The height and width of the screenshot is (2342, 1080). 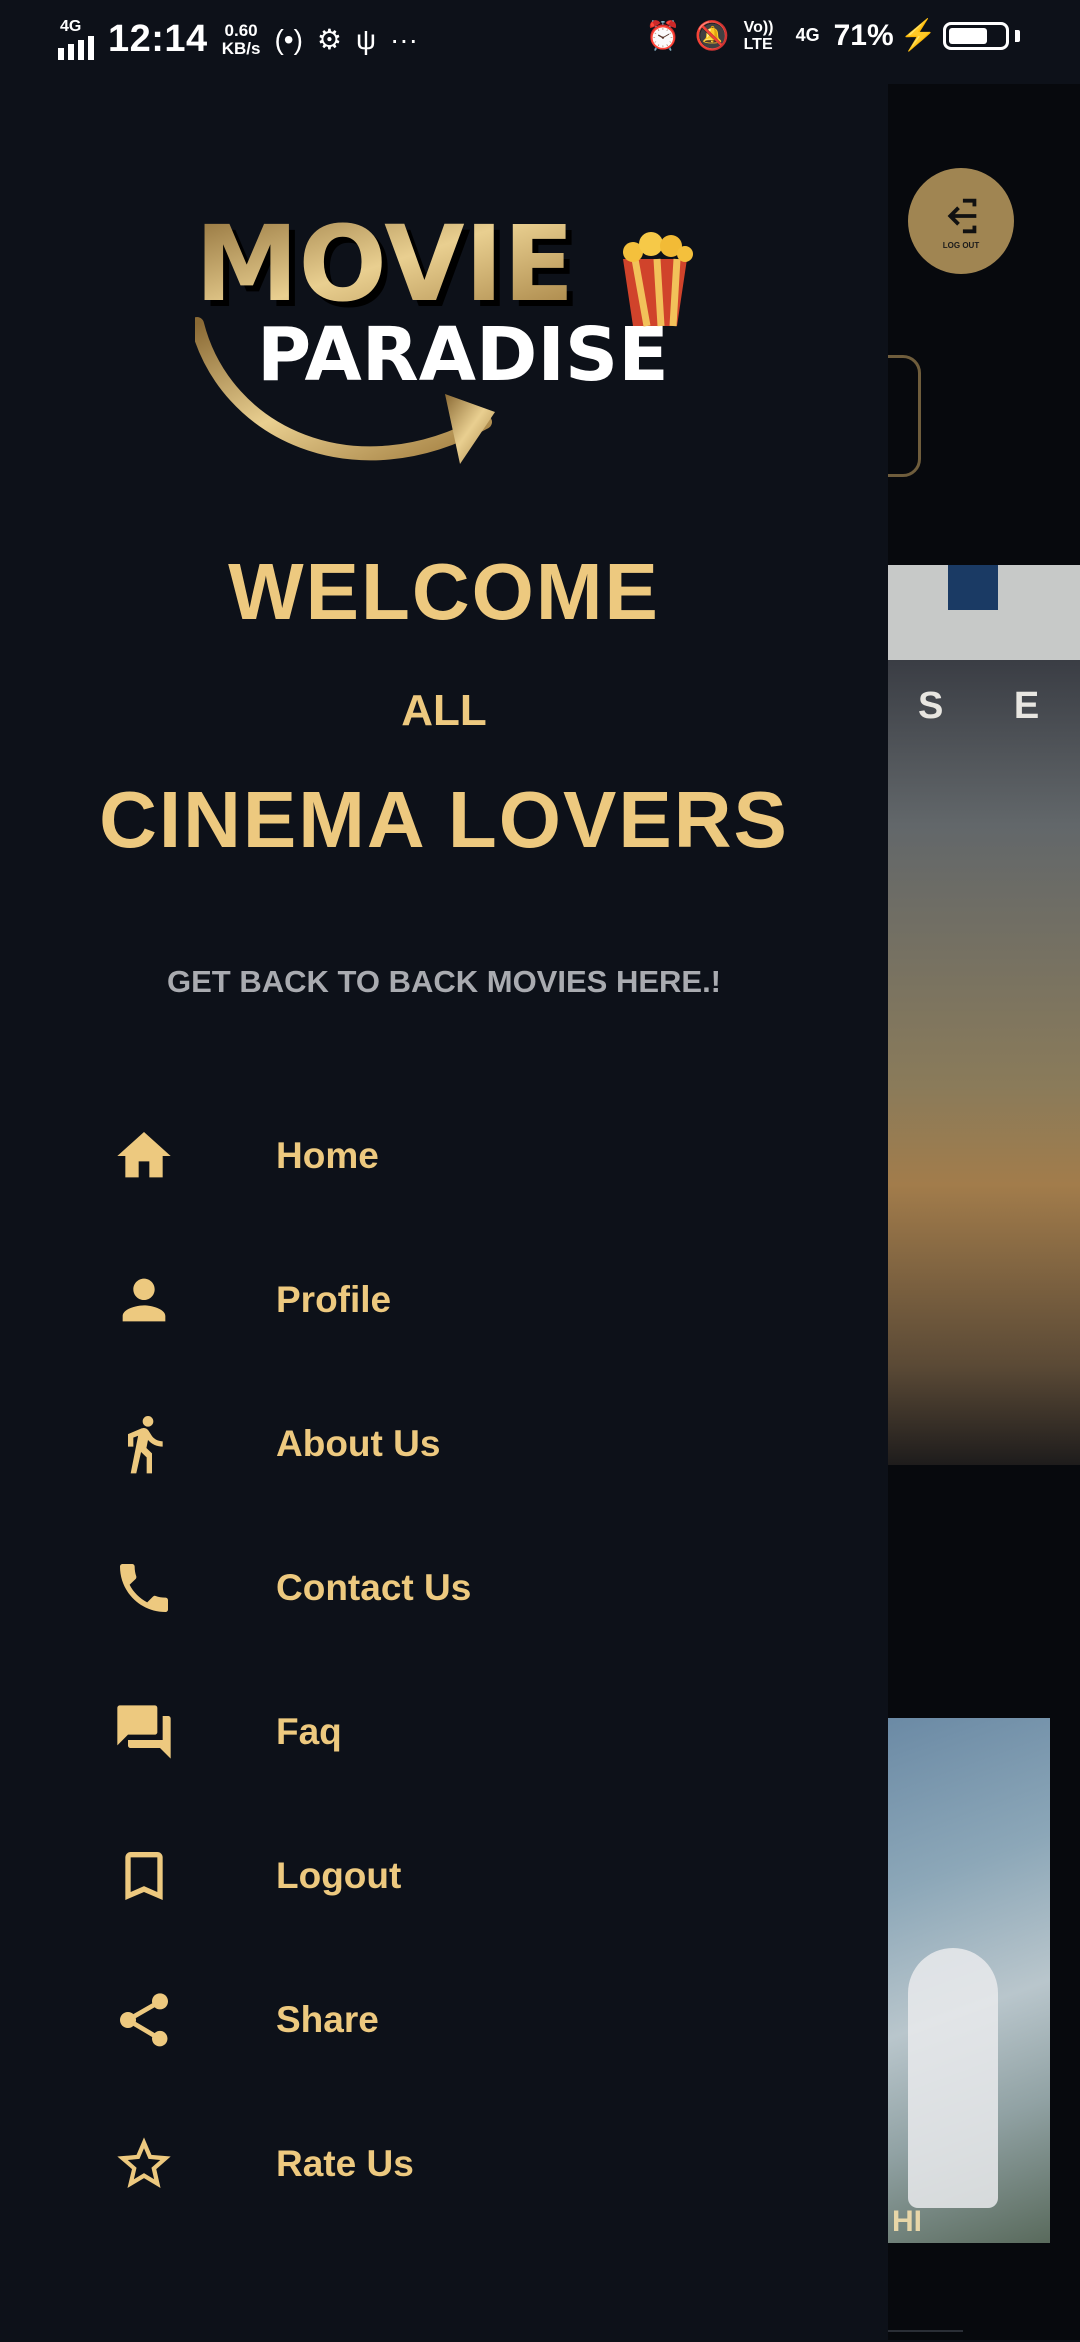 I want to click on cell-signal-icon: 4G, so click(x=76, y=38).